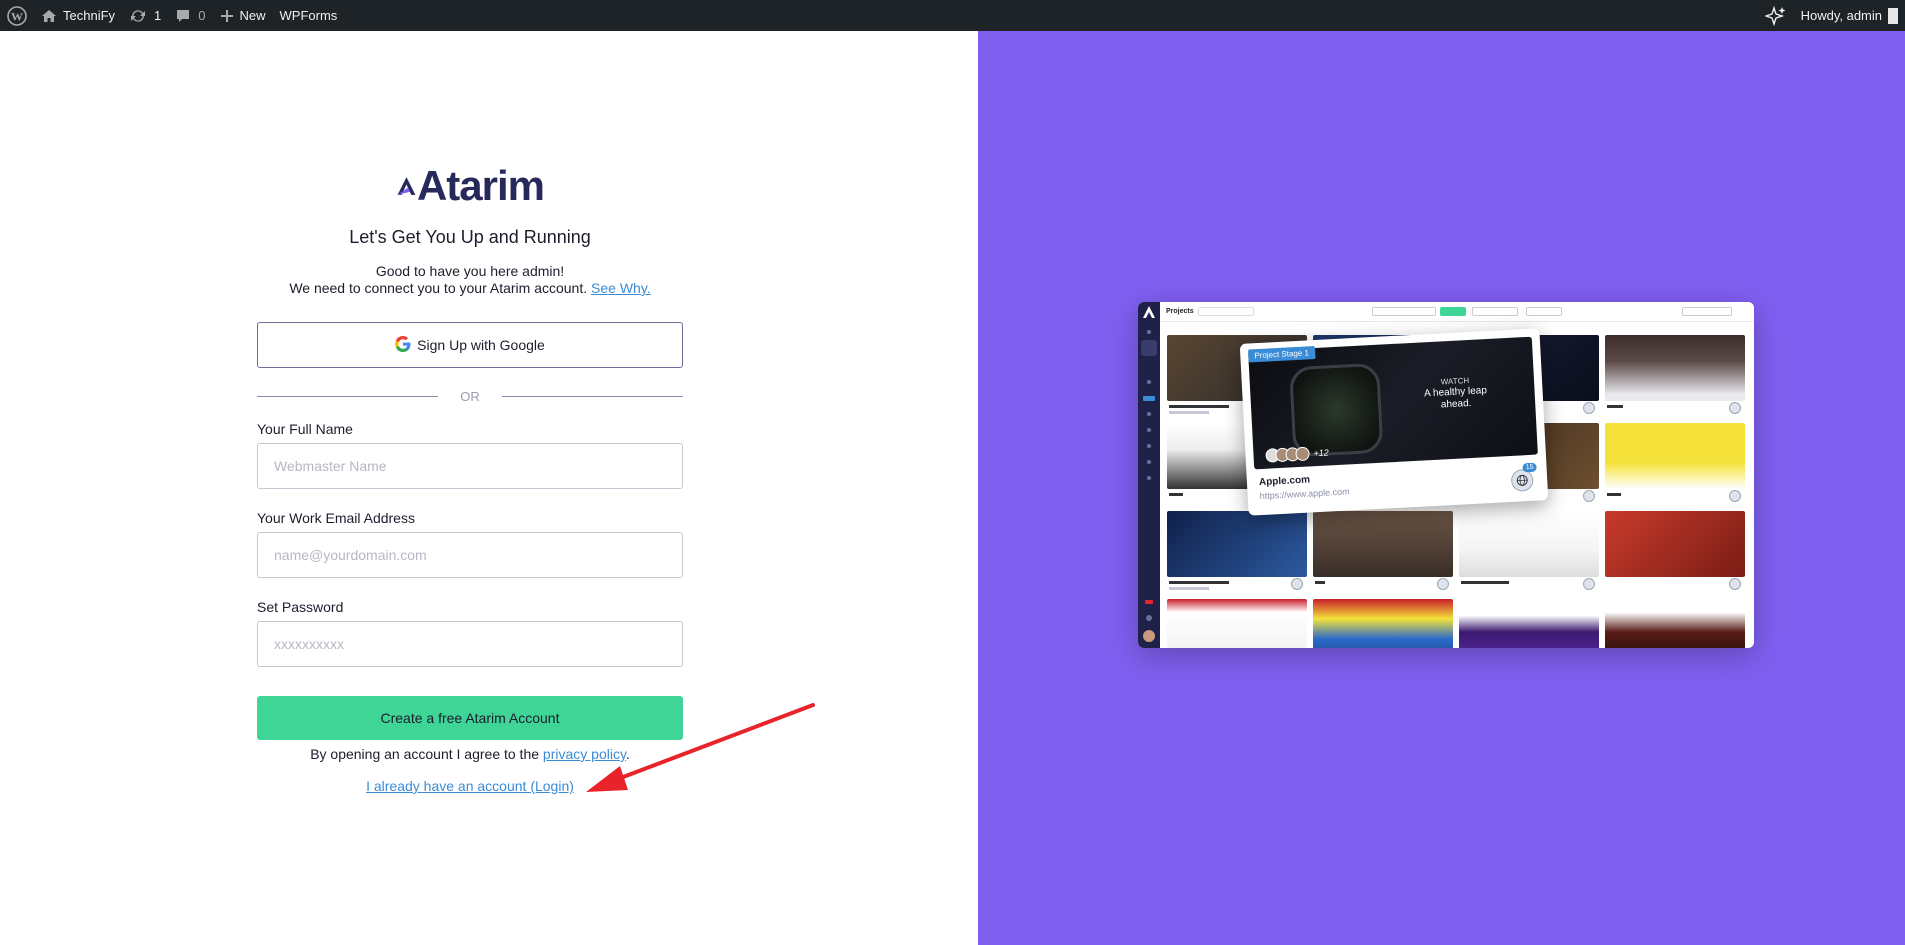 This screenshot has height=945, width=1905. I want to click on wordpress-logo-menu: W, so click(17, 15).